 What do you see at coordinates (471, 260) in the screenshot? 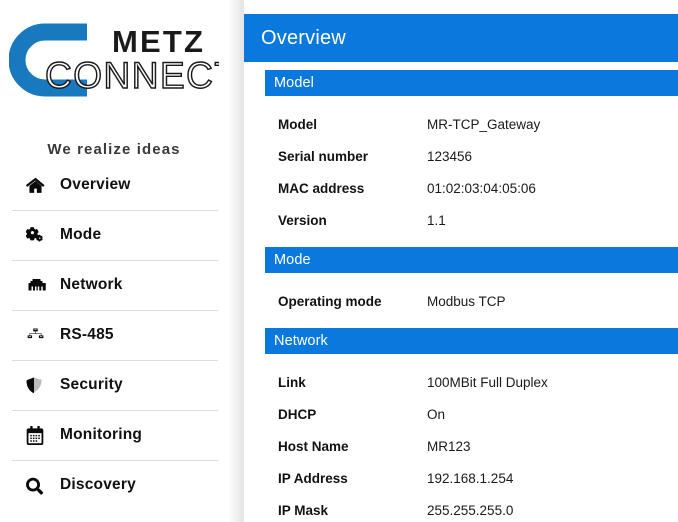
I see `section-header: Mode` at bounding box center [471, 260].